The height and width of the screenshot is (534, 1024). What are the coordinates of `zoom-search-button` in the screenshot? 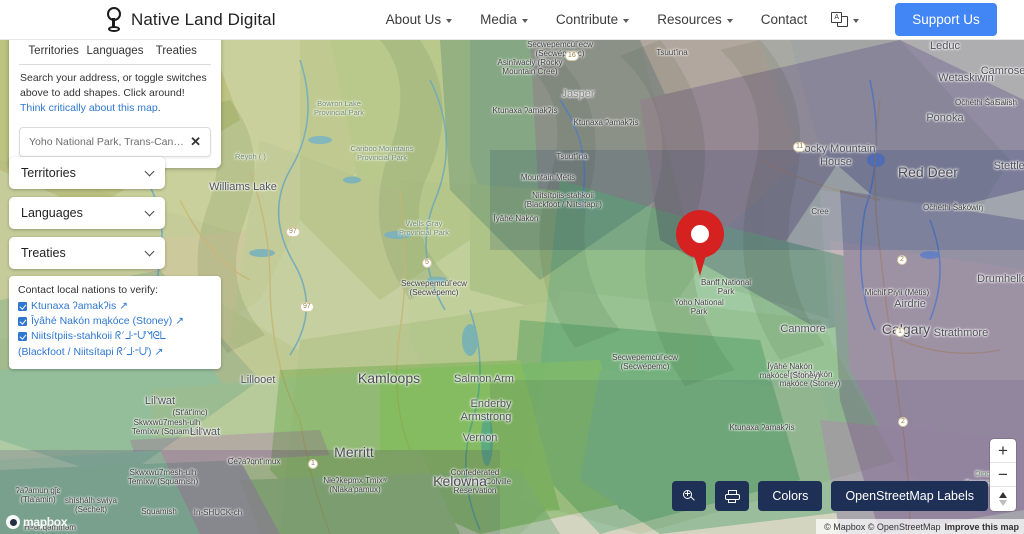 It's located at (689, 496).